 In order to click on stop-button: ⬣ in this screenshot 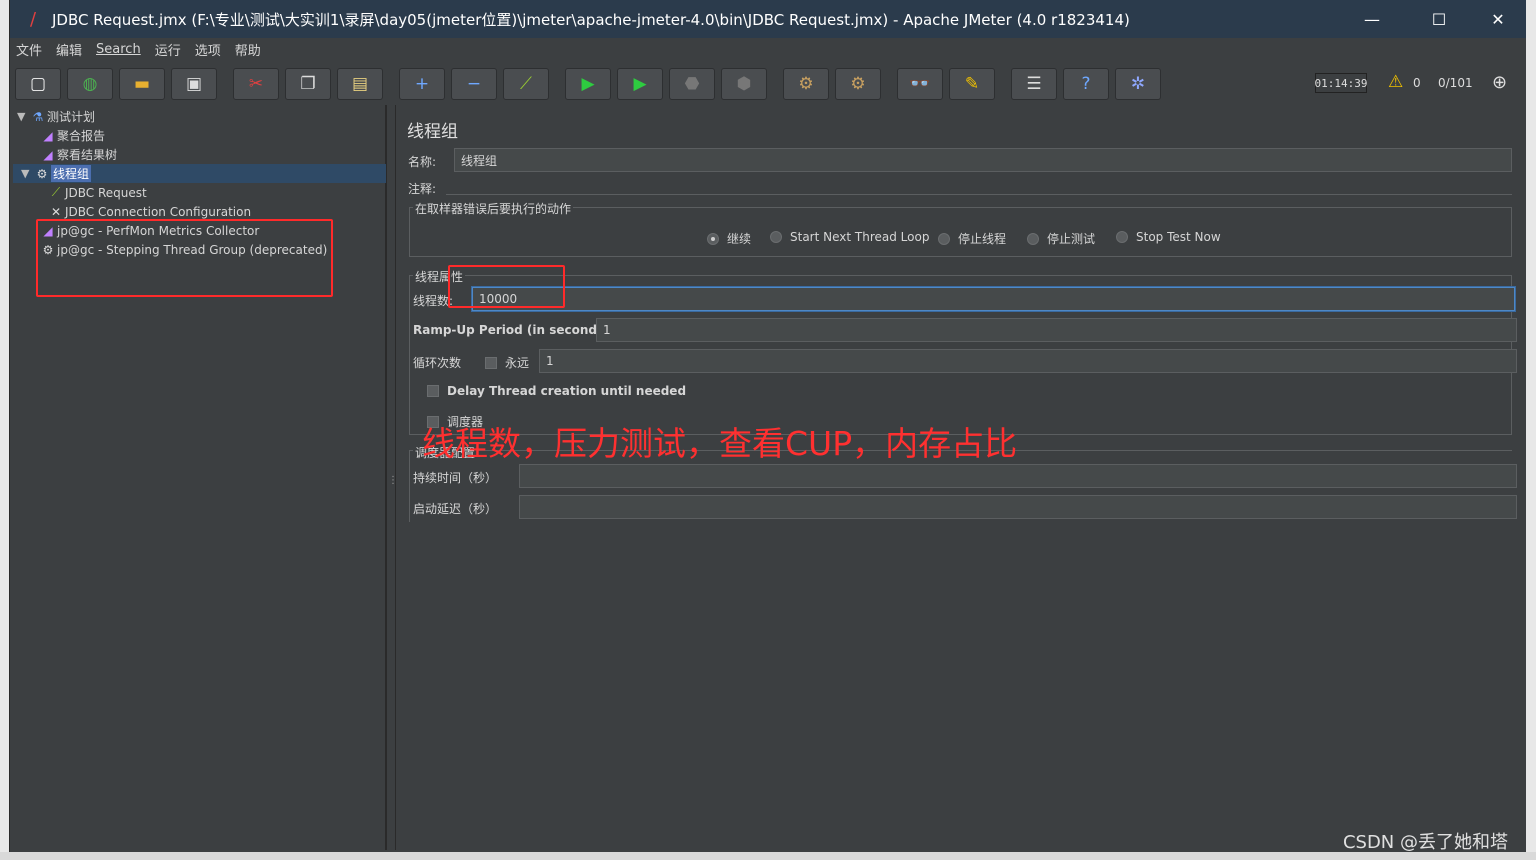, I will do `click(692, 84)`.